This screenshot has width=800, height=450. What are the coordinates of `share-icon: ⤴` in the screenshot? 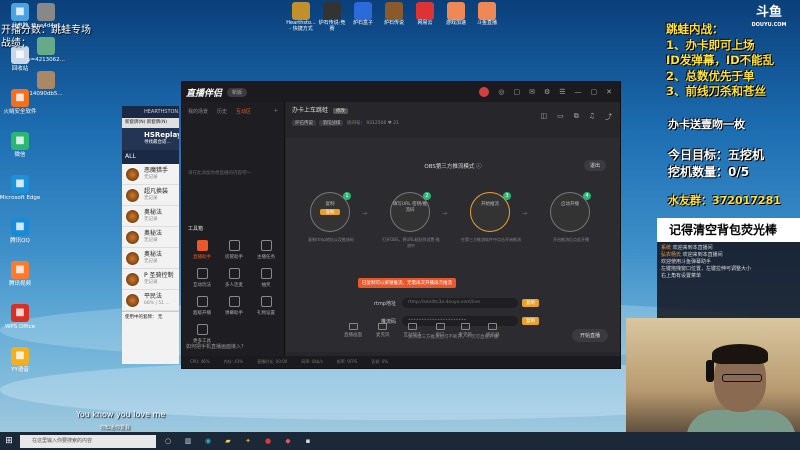 It's located at (608, 117).